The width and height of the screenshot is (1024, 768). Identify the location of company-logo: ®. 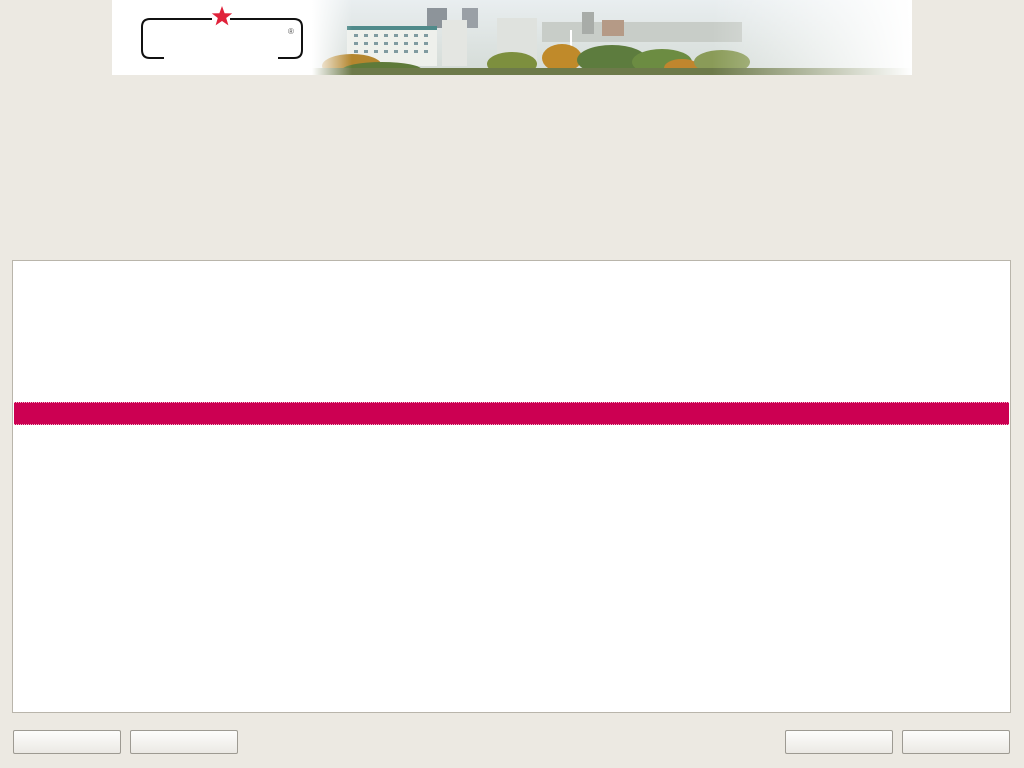
(212, 37).